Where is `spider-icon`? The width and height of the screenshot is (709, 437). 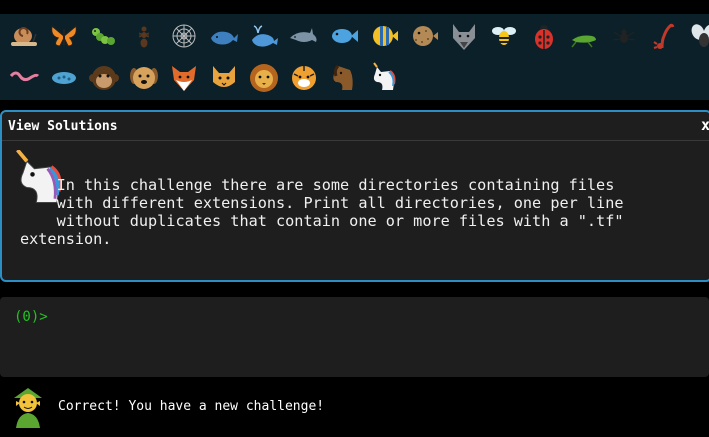
spider-icon is located at coordinates (624, 36).